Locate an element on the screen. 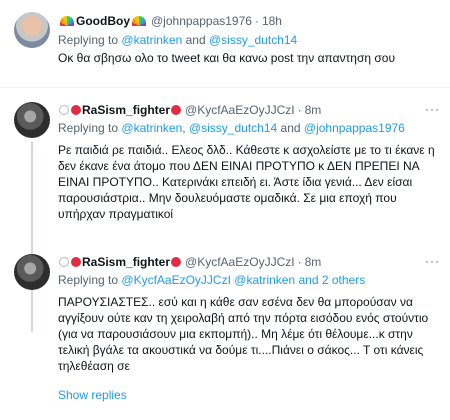 The image size is (450, 420). mention-link: @johnpappas1976 is located at coordinates (354, 128).